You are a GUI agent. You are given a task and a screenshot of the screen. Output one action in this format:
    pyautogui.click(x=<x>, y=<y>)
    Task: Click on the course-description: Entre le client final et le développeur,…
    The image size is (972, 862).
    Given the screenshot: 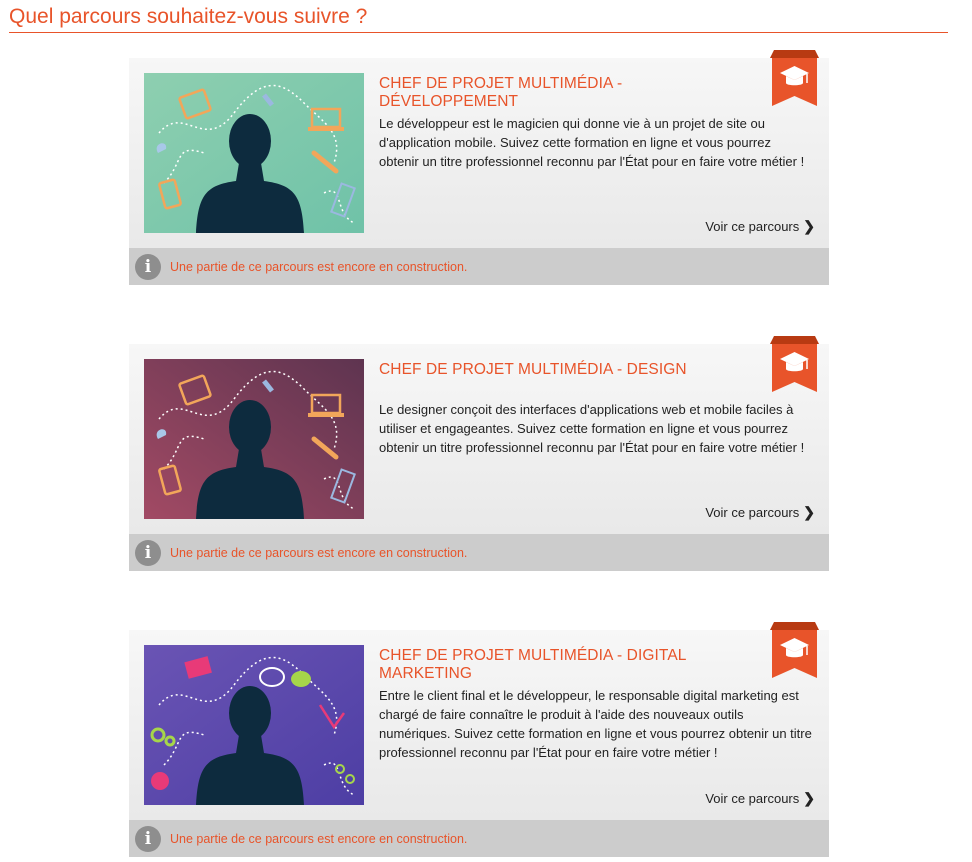 What is the action you would take?
    pyautogui.click(x=595, y=724)
    